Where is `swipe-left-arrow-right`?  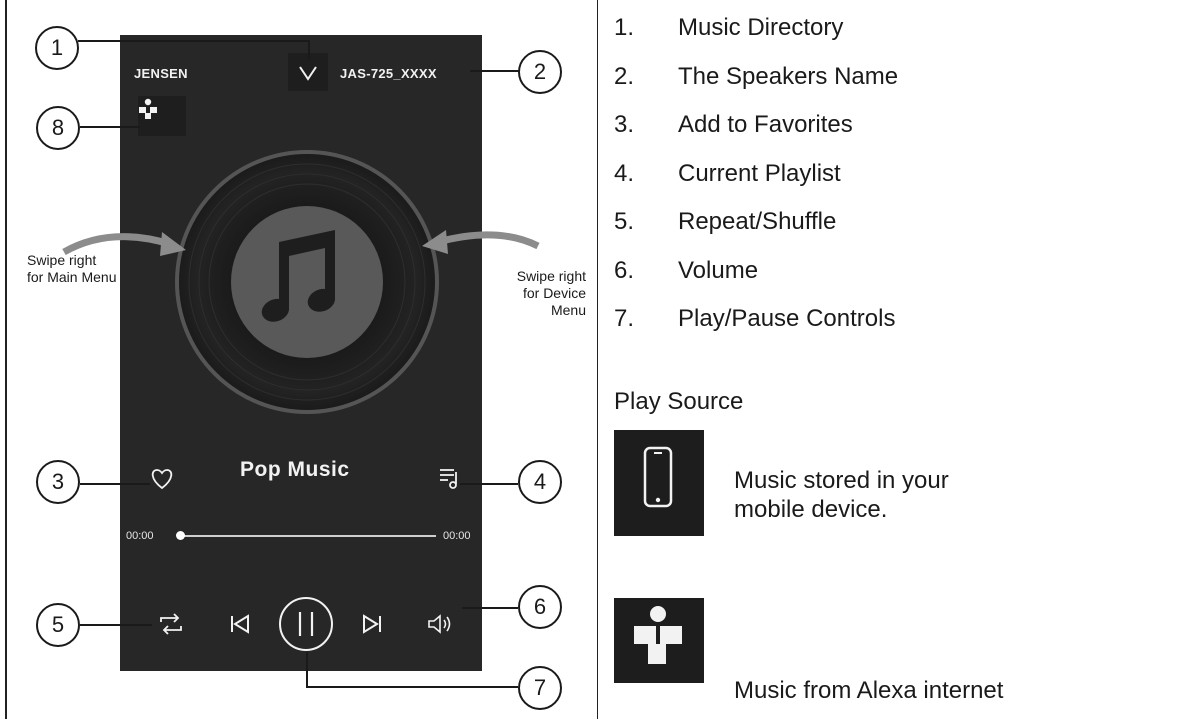
swipe-left-arrow-right is located at coordinates (481, 242).